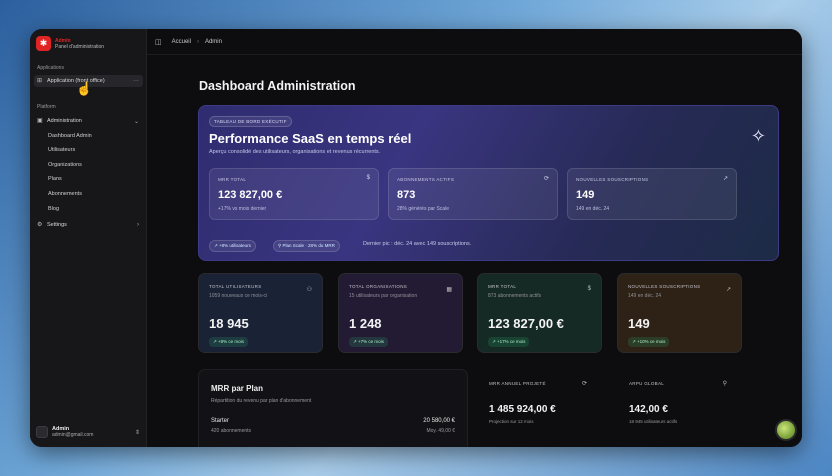 Image resolution: width=832 pixels, height=476 pixels. Describe the element at coordinates (50, 68) in the screenshot. I see `section-label-applications: Applications` at that location.